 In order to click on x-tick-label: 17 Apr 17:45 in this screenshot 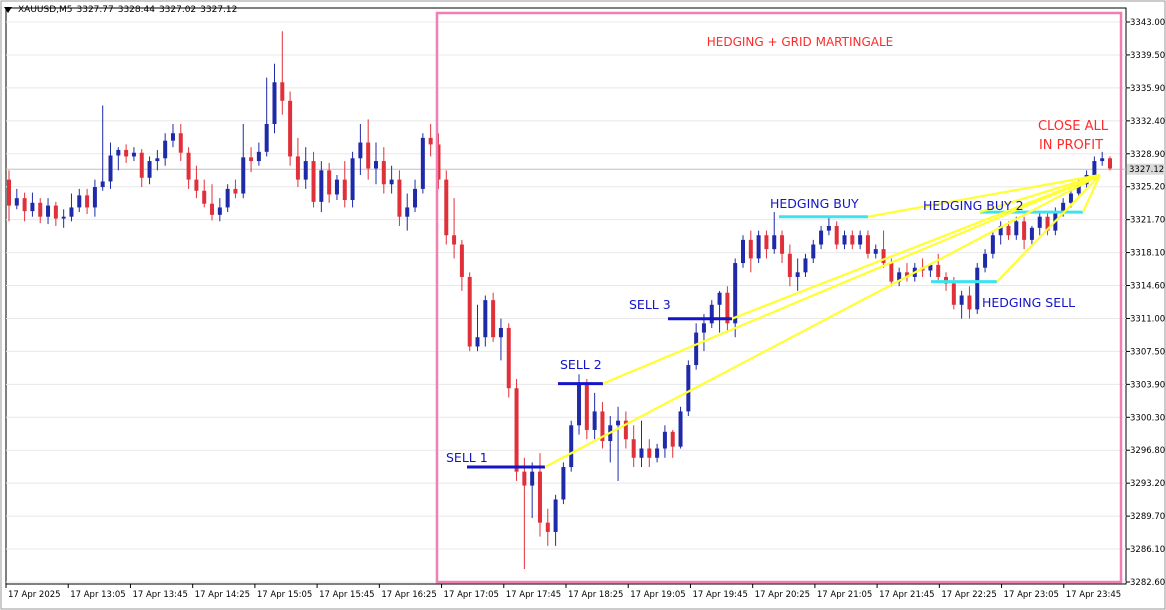, I will do `click(533, 595)`.